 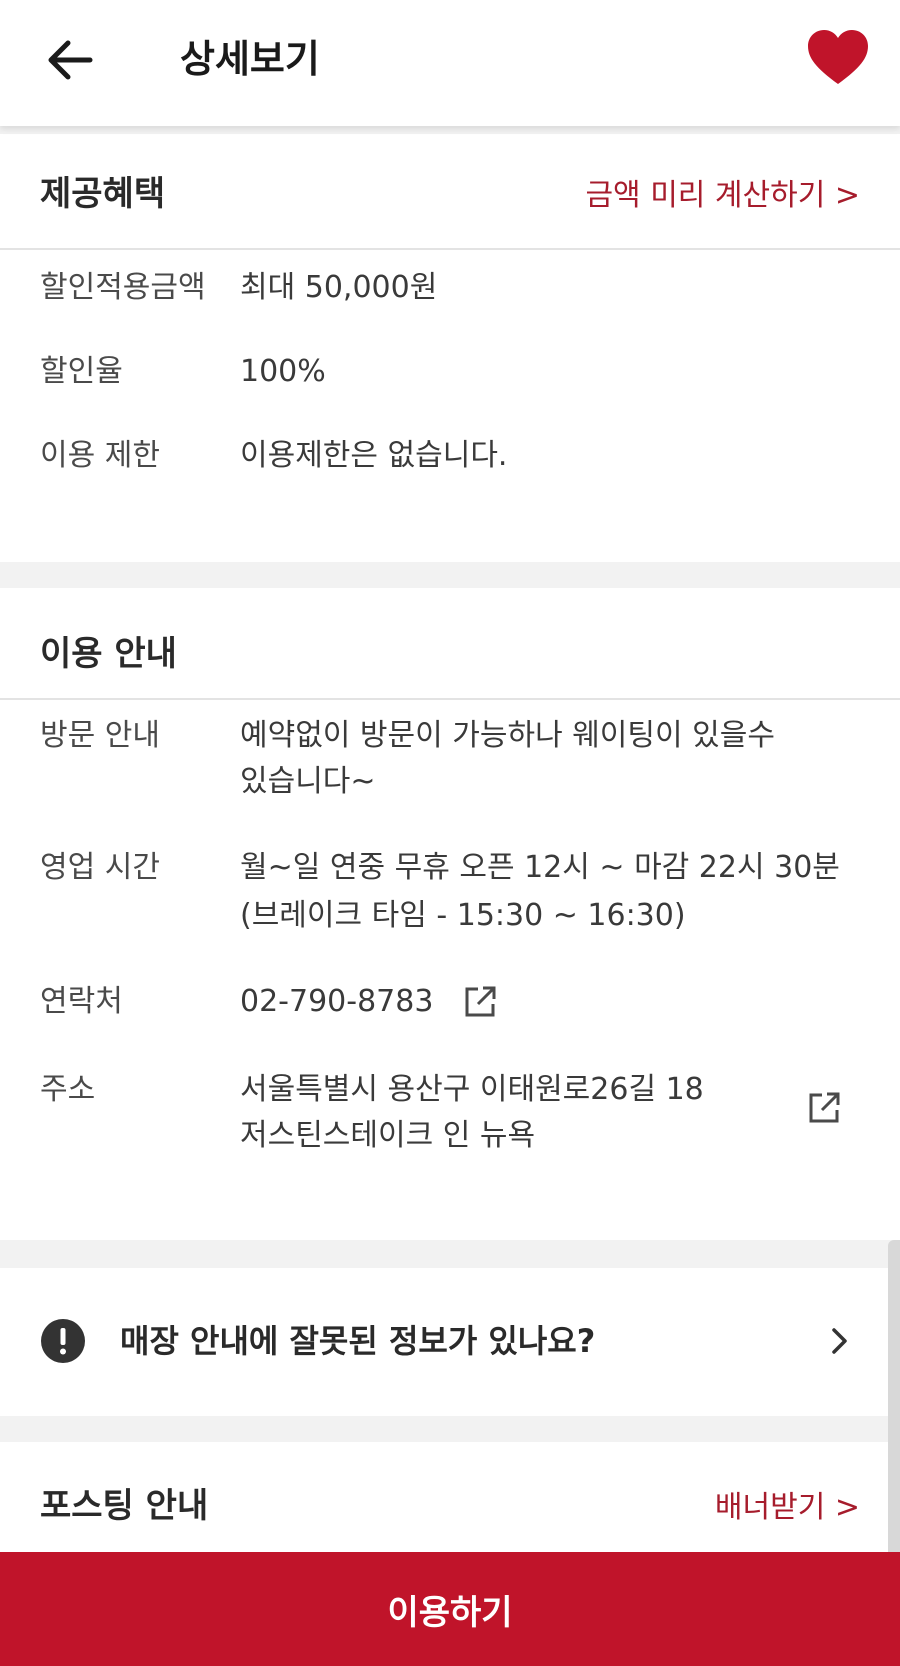 What do you see at coordinates (388, 1135) in the screenshot?
I see `address-line-2: 저스틴스테이크 인 뉴욕` at bounding box center [388, 1135].